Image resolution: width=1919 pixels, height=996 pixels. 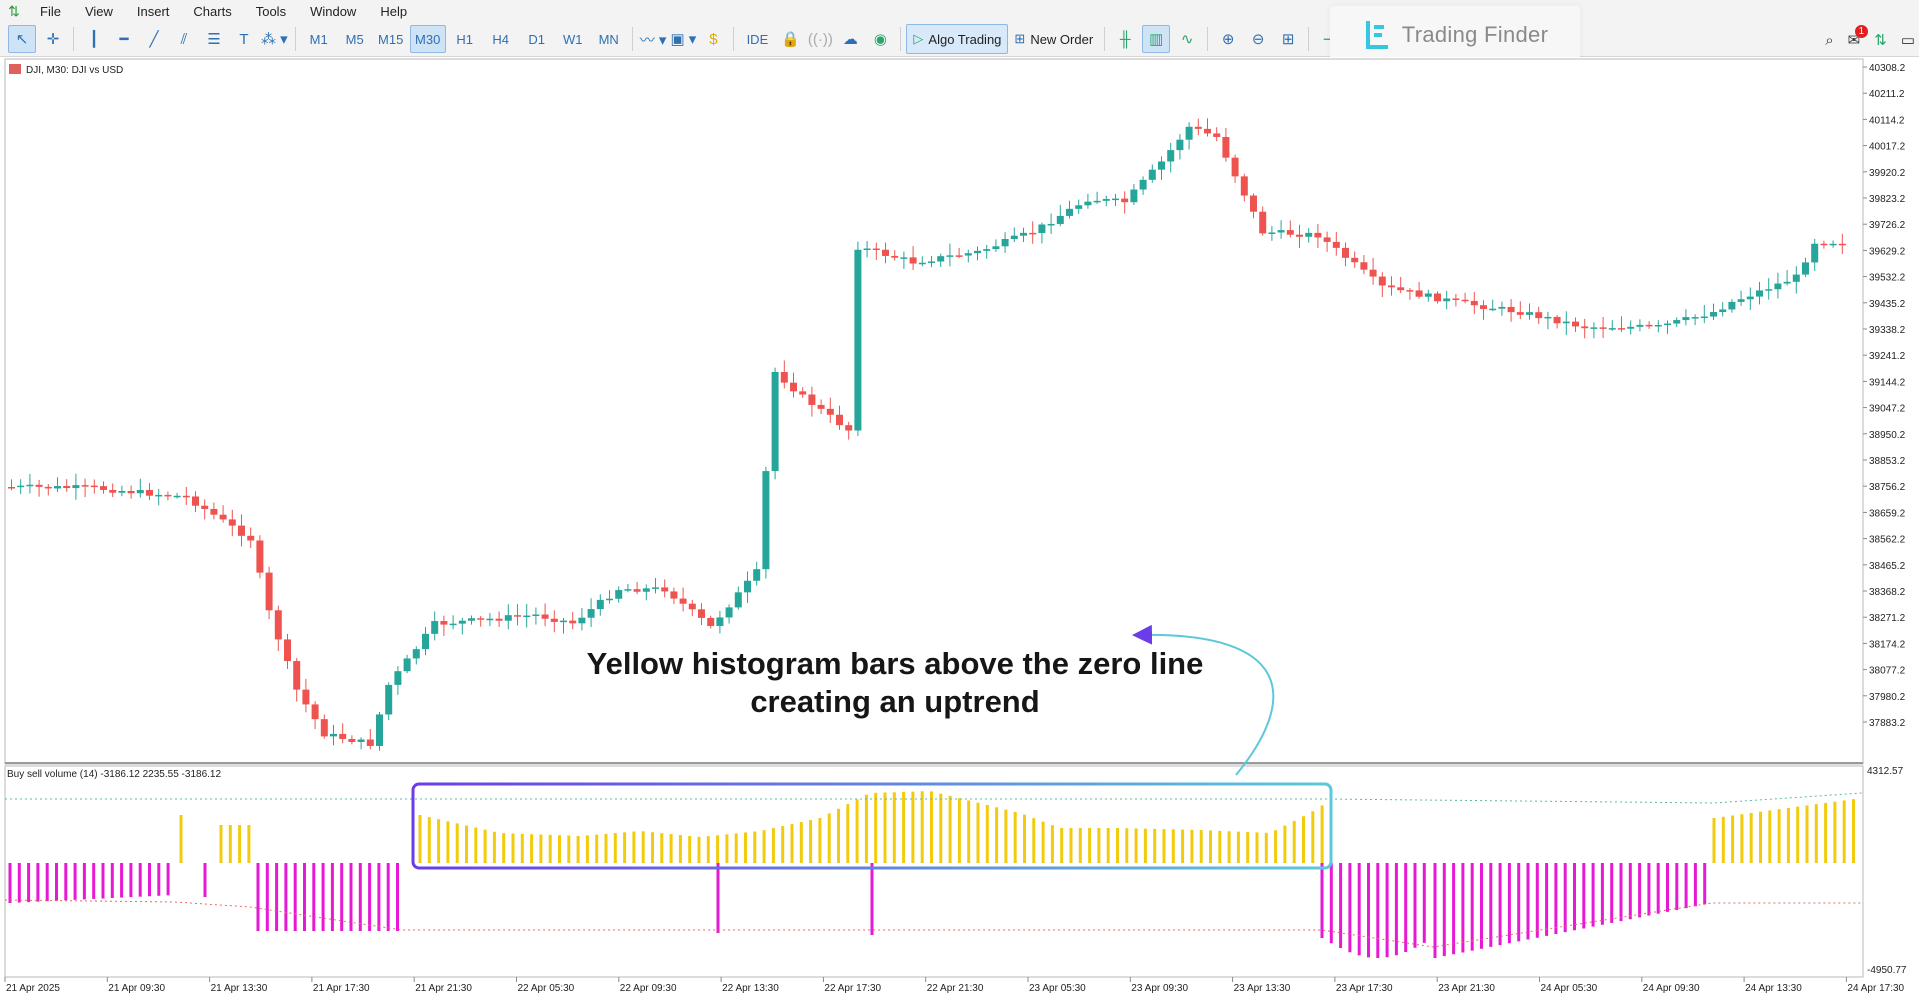 I want to click on menu-view: View, so click(x=99, y=11).